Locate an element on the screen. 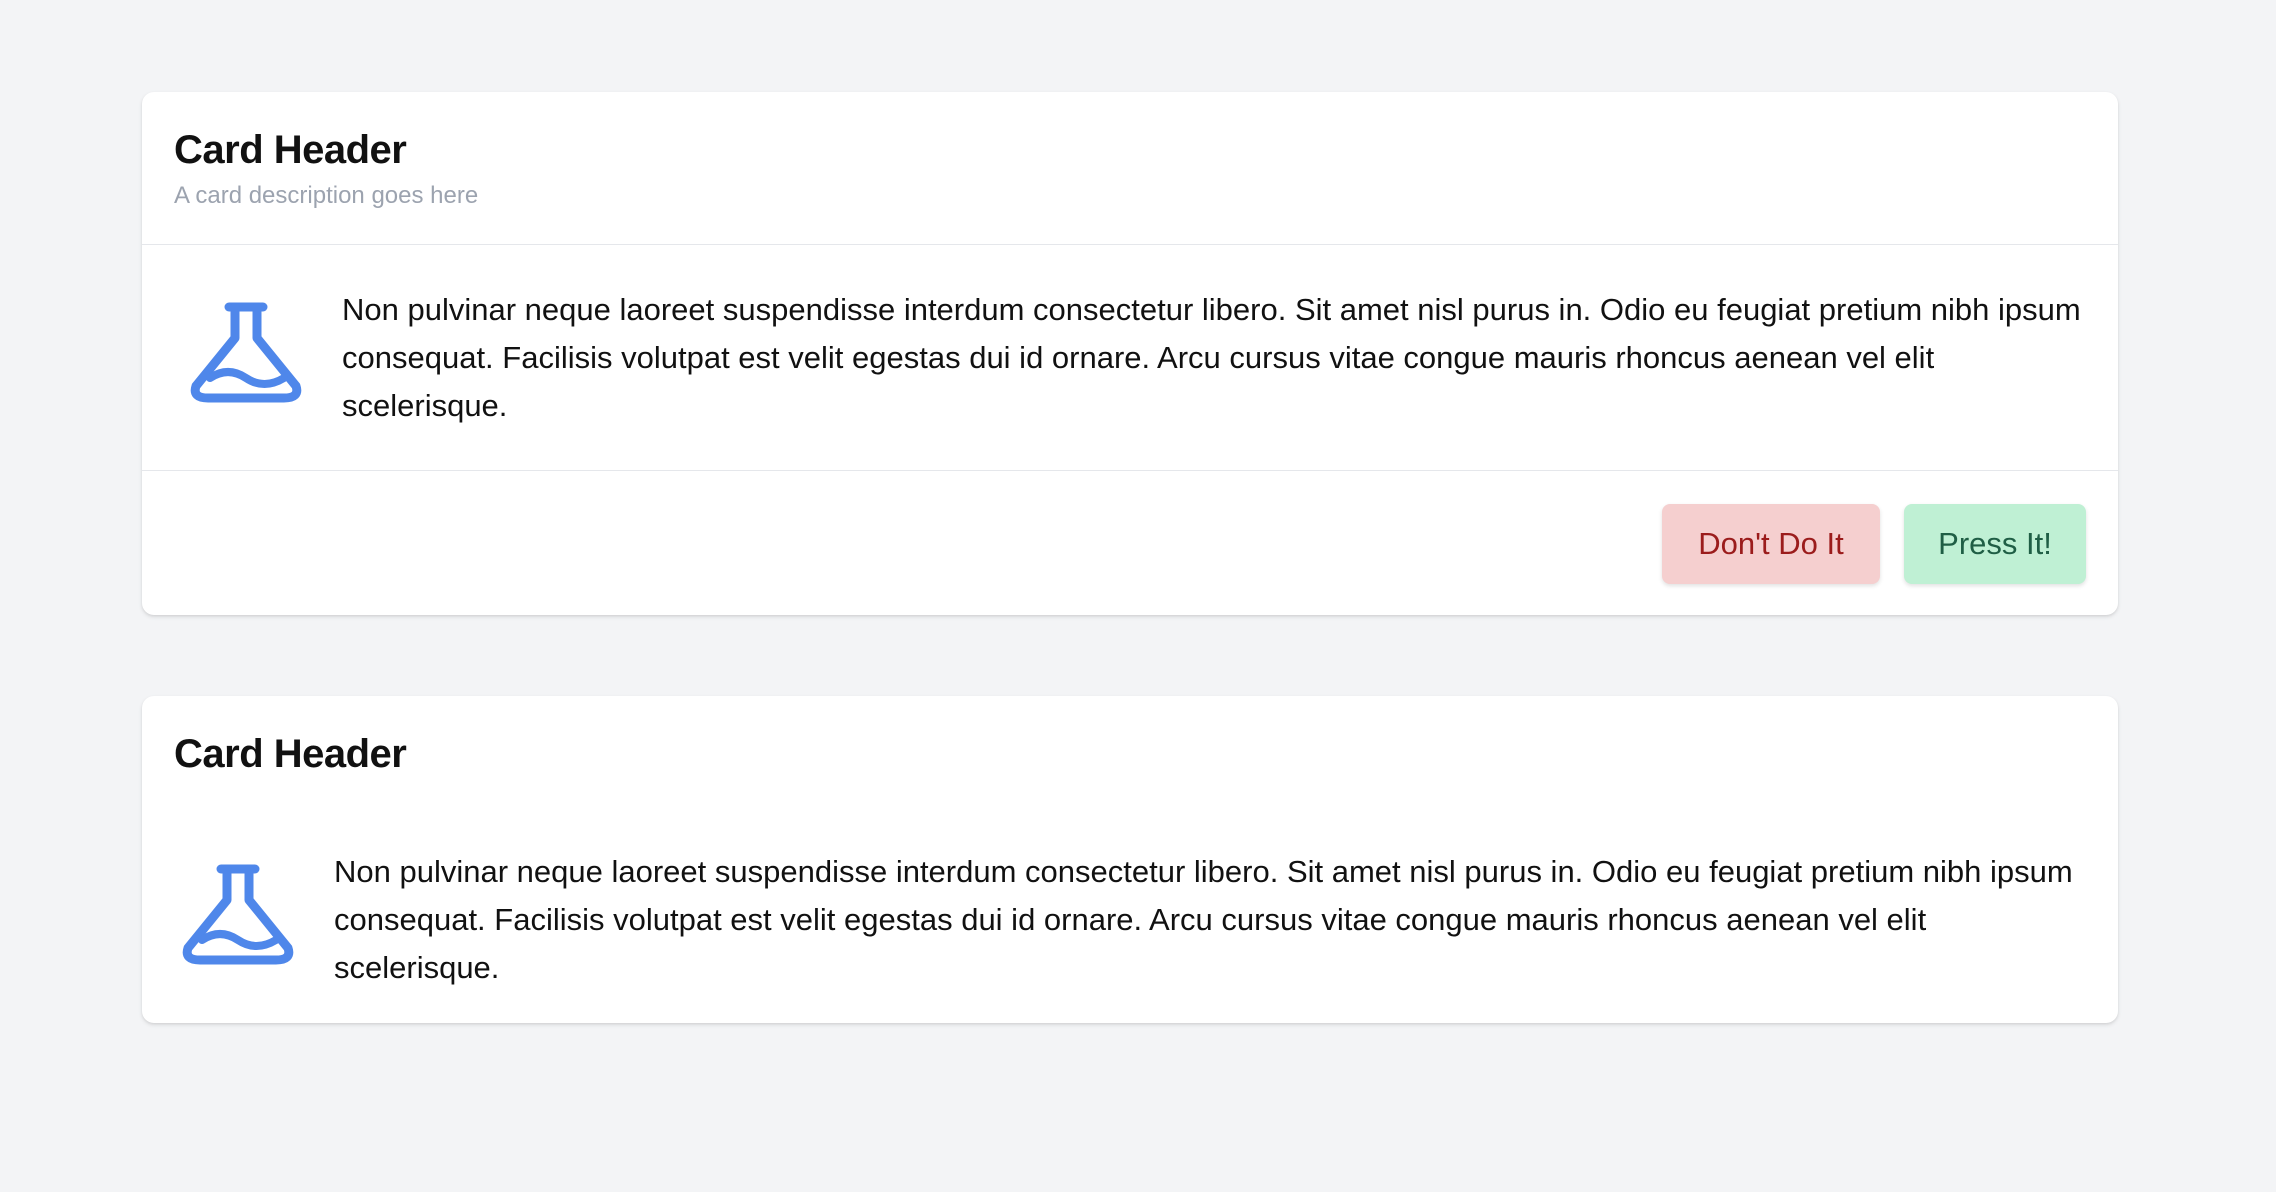 The height and width of the screenshot is (1192, 2276). card-header: Card Header A card description goes here is located at coordinates (1130, 168).